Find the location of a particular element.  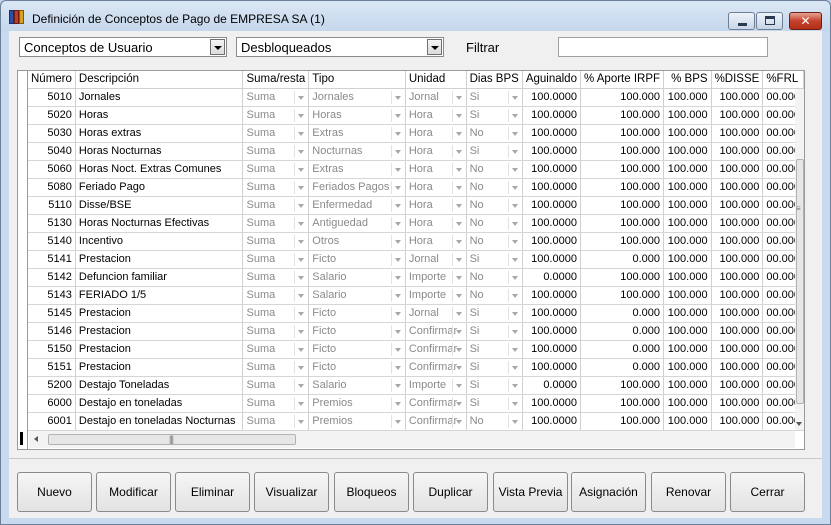

table-cell: Horas is located at coordinates (159, 115).